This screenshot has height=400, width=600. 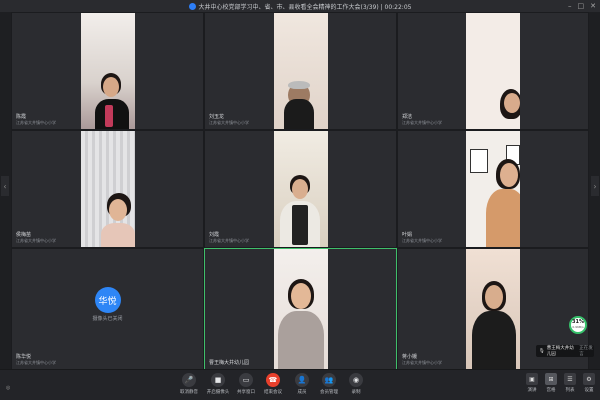 I want to click on camera-off-caption: 摄像头已关闭, so click(x=107, y=319).